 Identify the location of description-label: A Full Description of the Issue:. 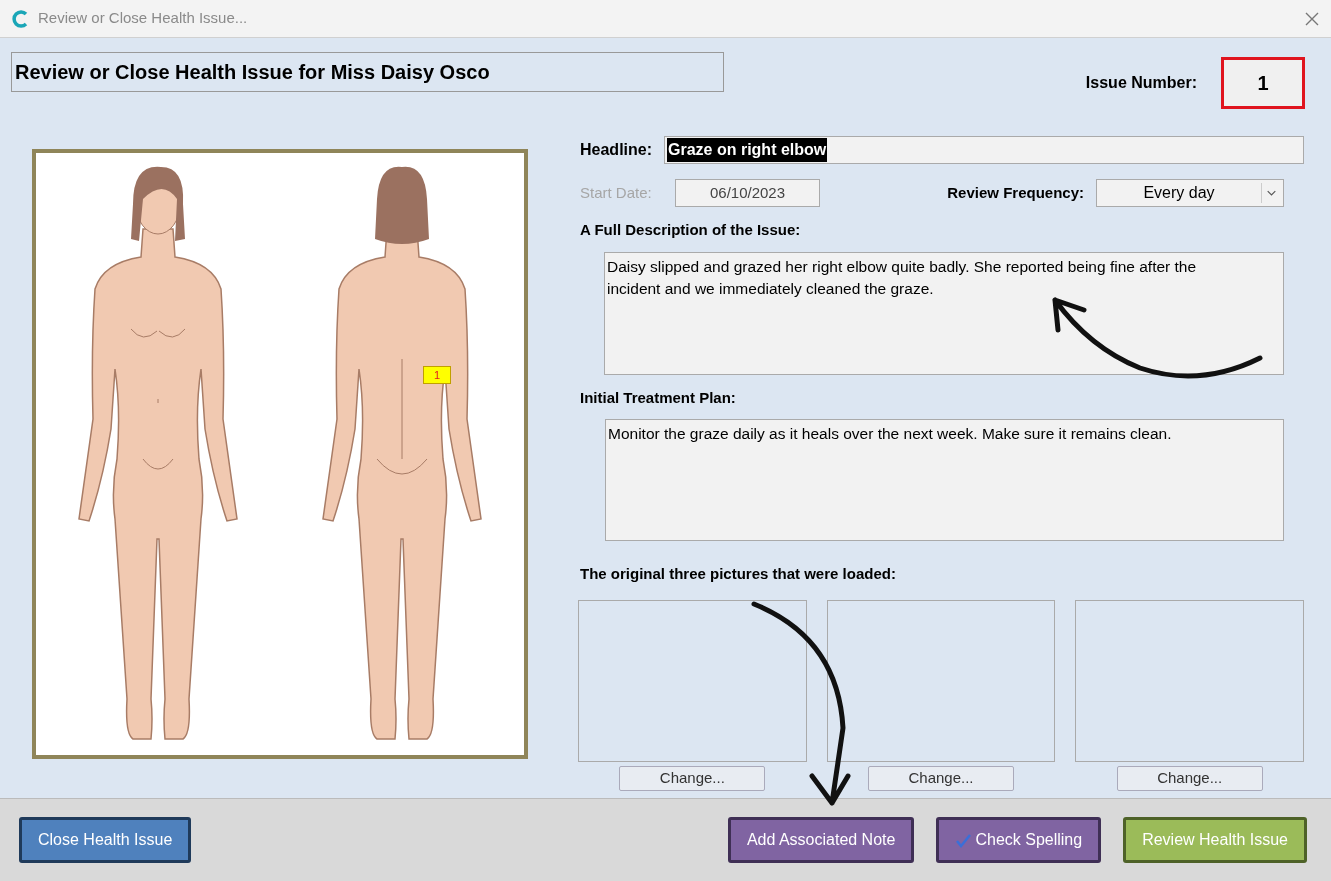
(691, 230).